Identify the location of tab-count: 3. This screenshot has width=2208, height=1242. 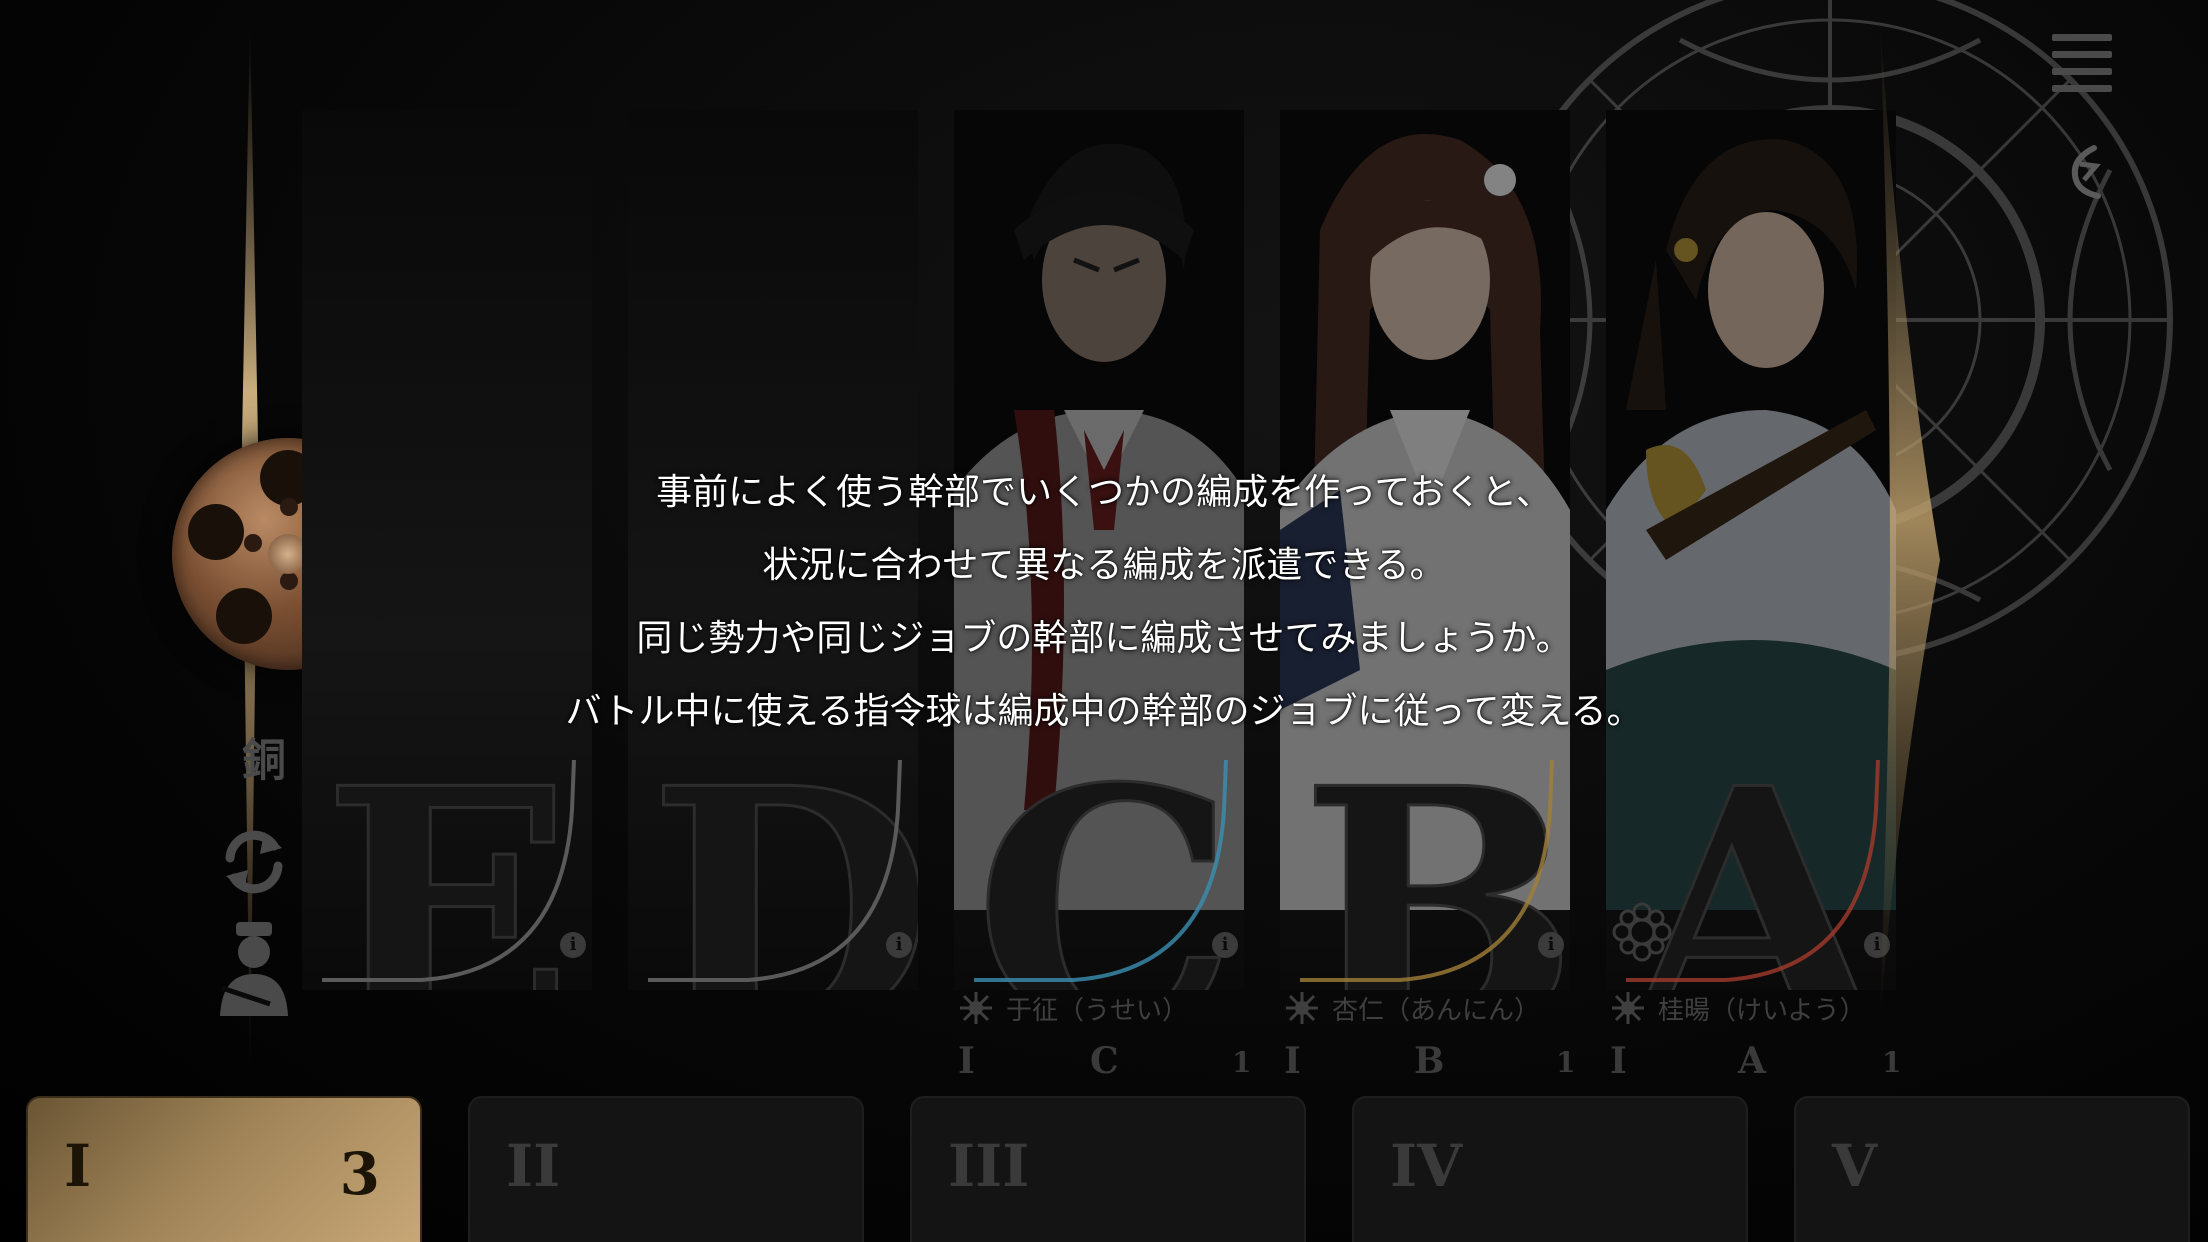
(359, 1174).